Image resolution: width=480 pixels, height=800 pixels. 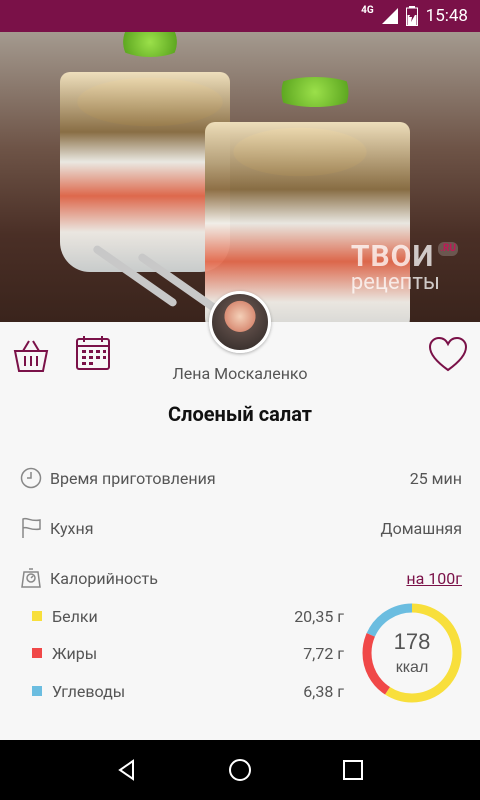 What do you see at coordinates (89, 691) in the screenshot?
I see `nutrition-label: Углеводы` at bounding box center [89, 691].